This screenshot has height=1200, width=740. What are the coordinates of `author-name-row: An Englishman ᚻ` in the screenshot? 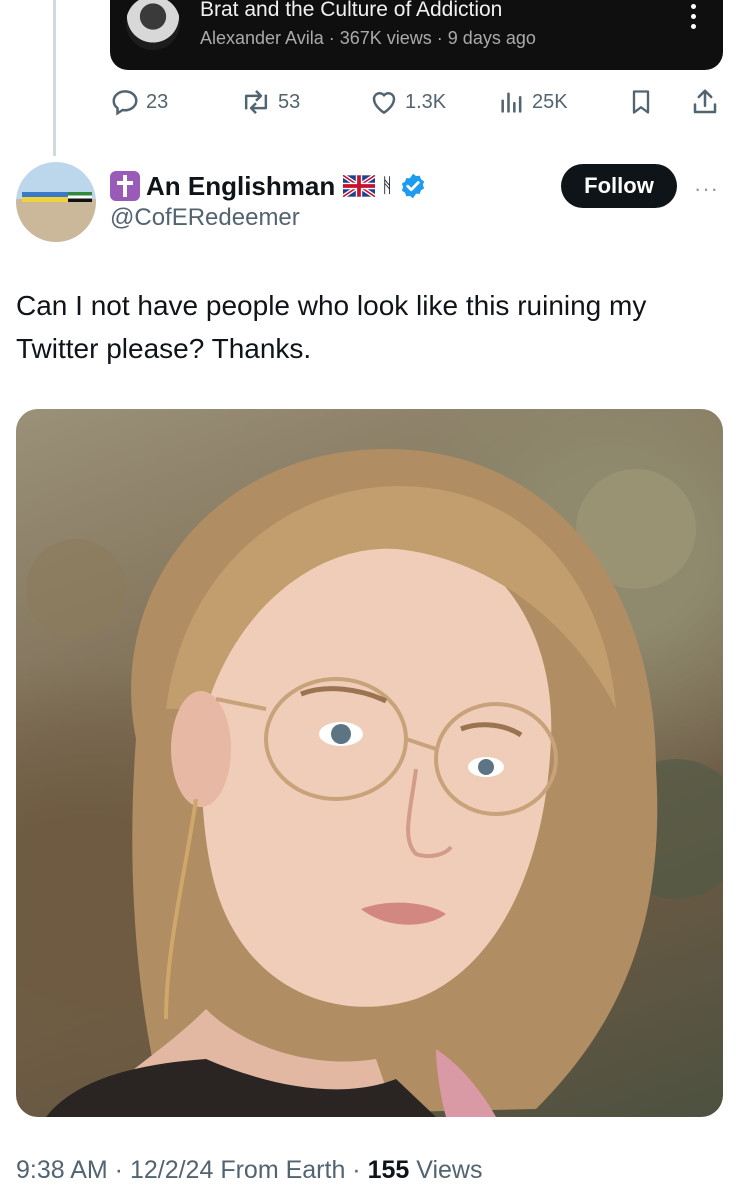 It's located at (268, 186).